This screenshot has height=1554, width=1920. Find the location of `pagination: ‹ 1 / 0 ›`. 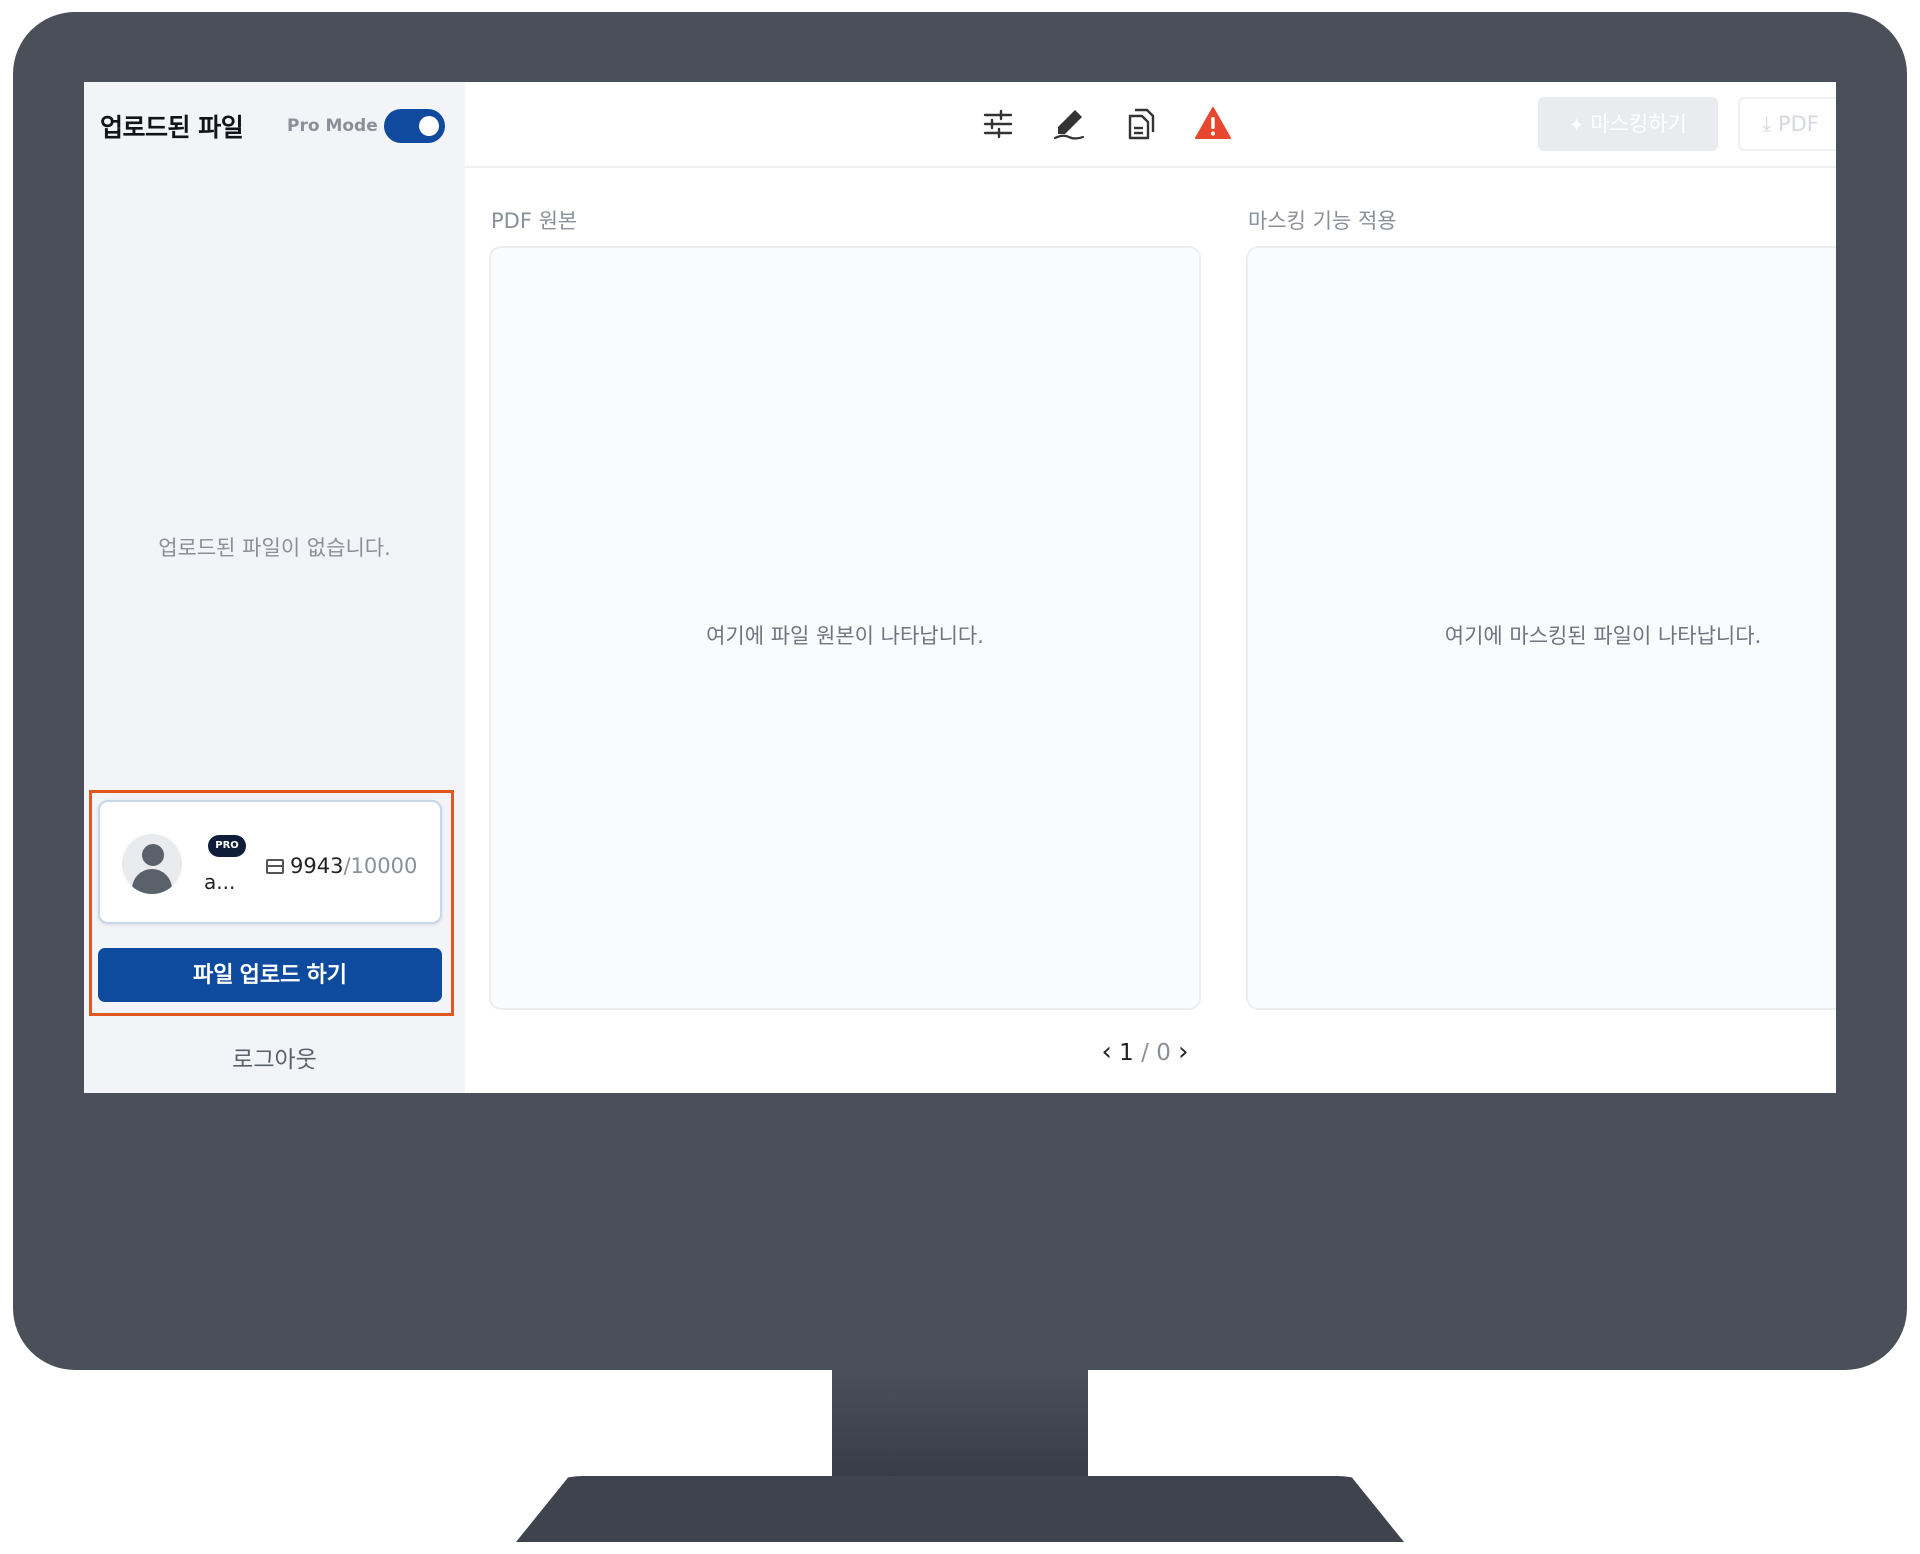

pagination: ‹ 1 / 0 › is located at coordinates (1145, 1052).